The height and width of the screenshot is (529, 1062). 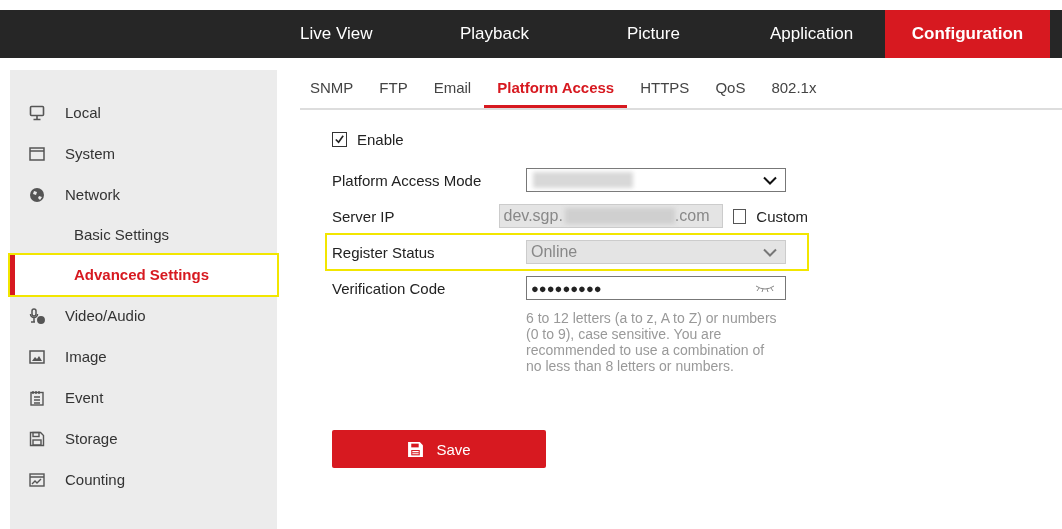 What do you see at coordinates (37, 479) in the screenshot?
I see `chart-icon` at bounding box center [37, 479].